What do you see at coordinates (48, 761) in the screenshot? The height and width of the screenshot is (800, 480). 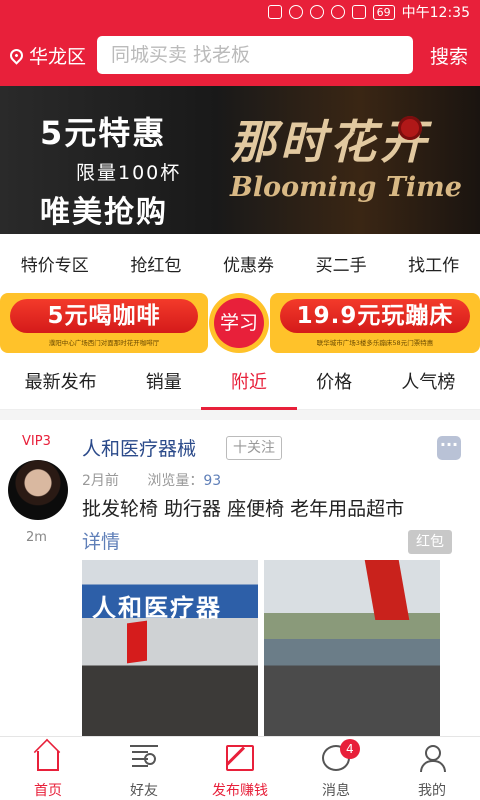 I see `home-icon` at bounding box center [48, 761].